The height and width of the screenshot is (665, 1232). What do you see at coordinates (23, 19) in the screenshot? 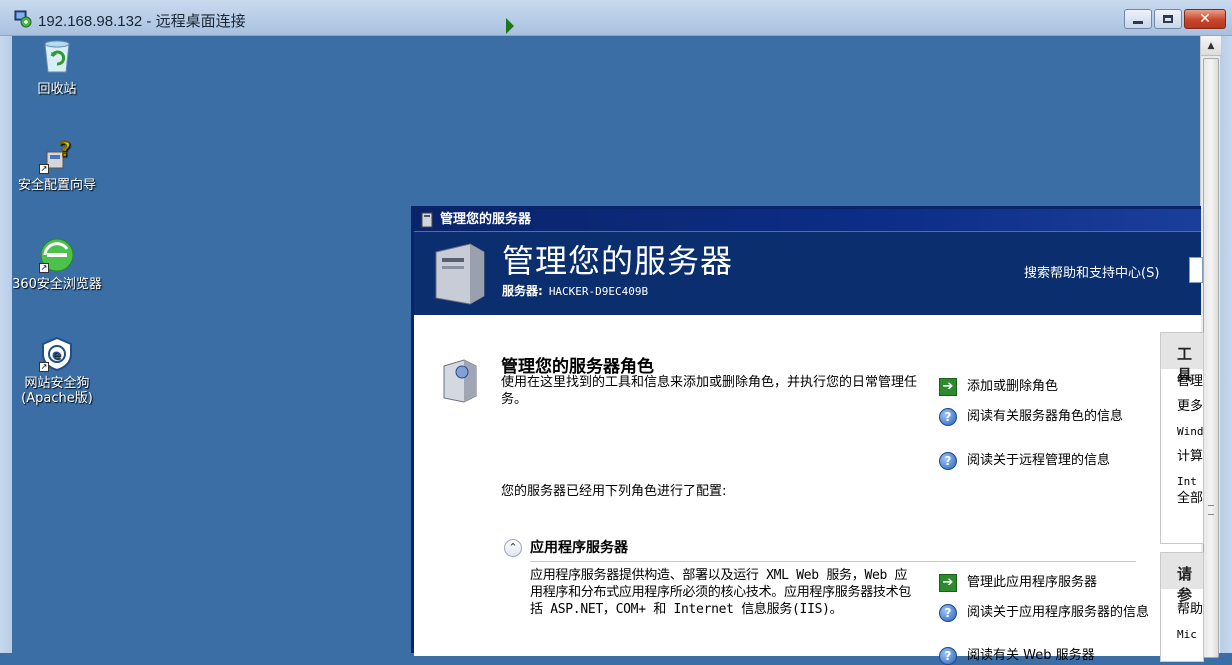
I see `remote-desktop-icon` at bounding box center [23, 19].